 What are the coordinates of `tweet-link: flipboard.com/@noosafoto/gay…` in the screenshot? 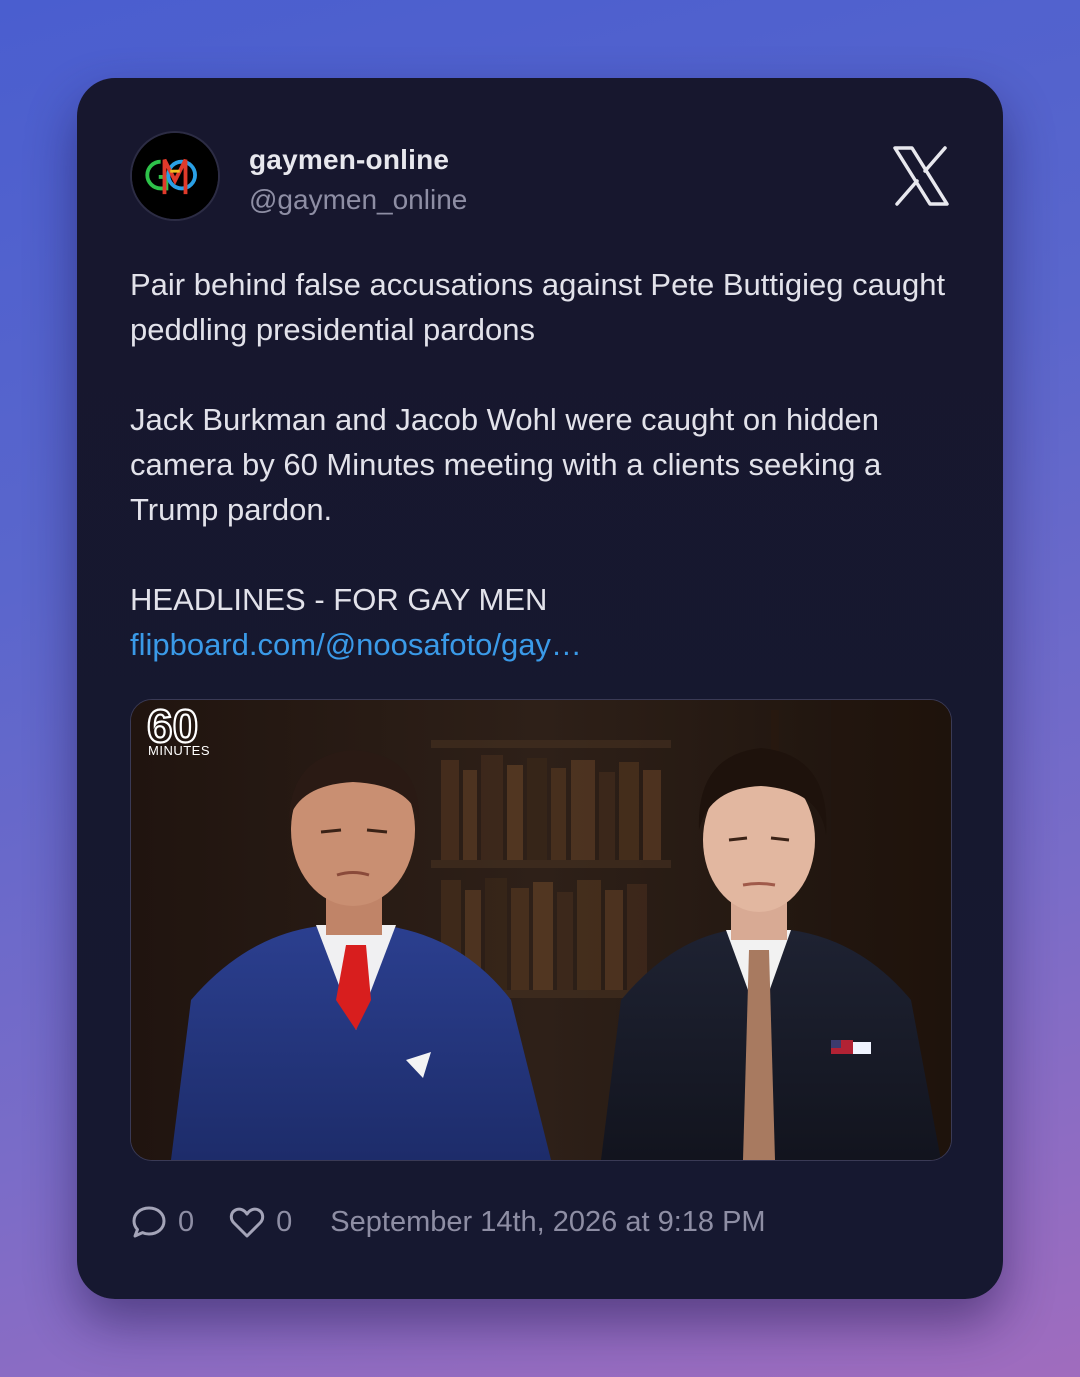 It's located at (356, 644).